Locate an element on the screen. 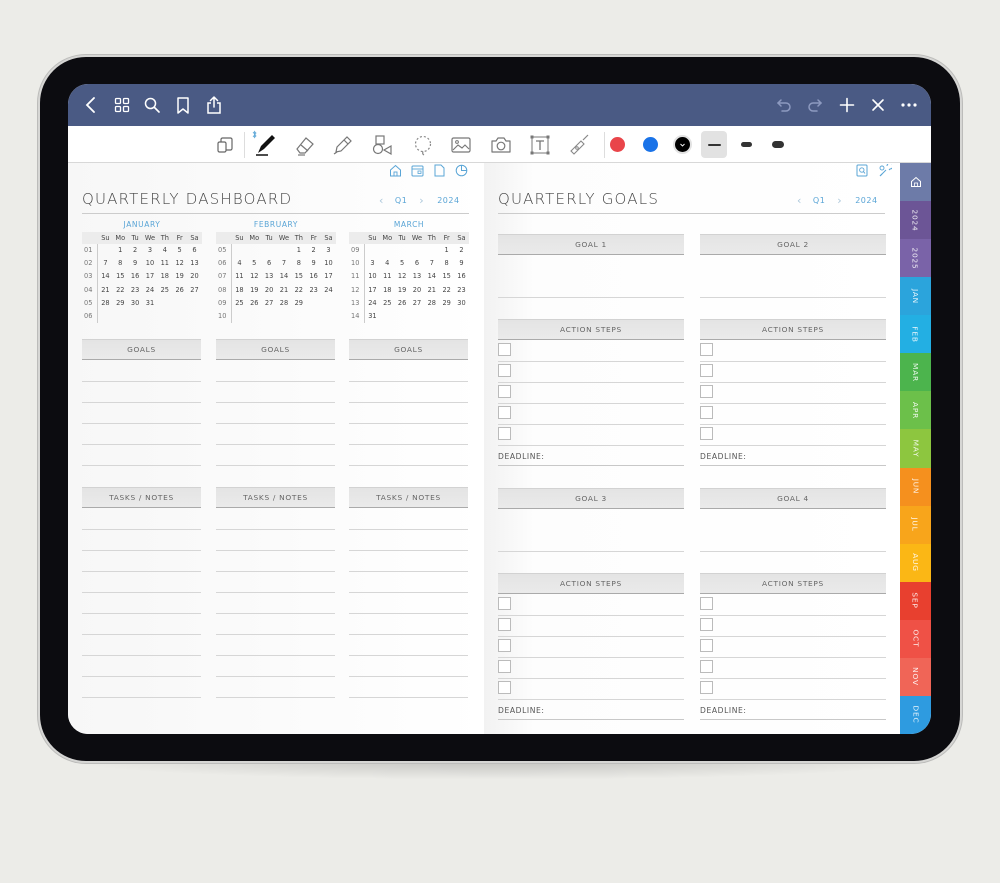  week-number: 01 is located at coordinates (90, 251).